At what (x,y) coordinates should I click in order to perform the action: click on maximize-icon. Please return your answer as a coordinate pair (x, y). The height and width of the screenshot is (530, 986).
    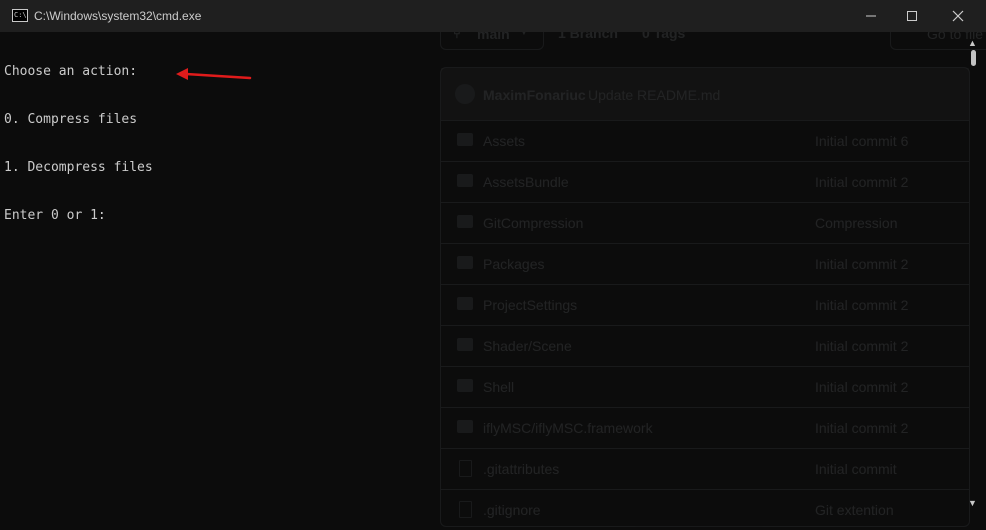
    Looking at the image, I should click on (912, 16).